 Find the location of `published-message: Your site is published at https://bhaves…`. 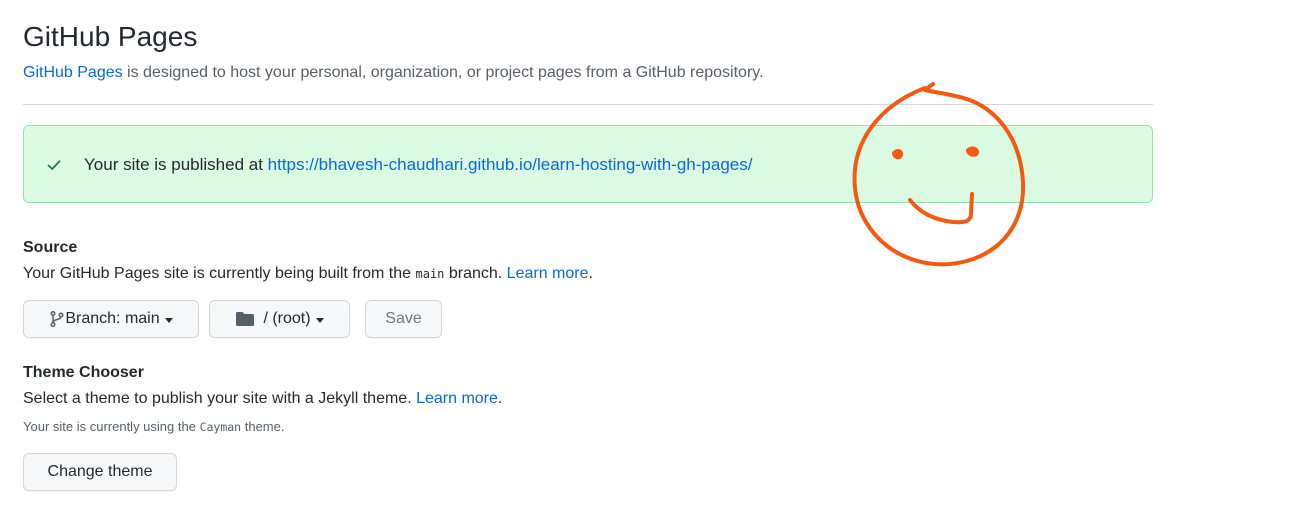

published-message: Your site is published at https://bhaves… is located at coordinates (418, 165).